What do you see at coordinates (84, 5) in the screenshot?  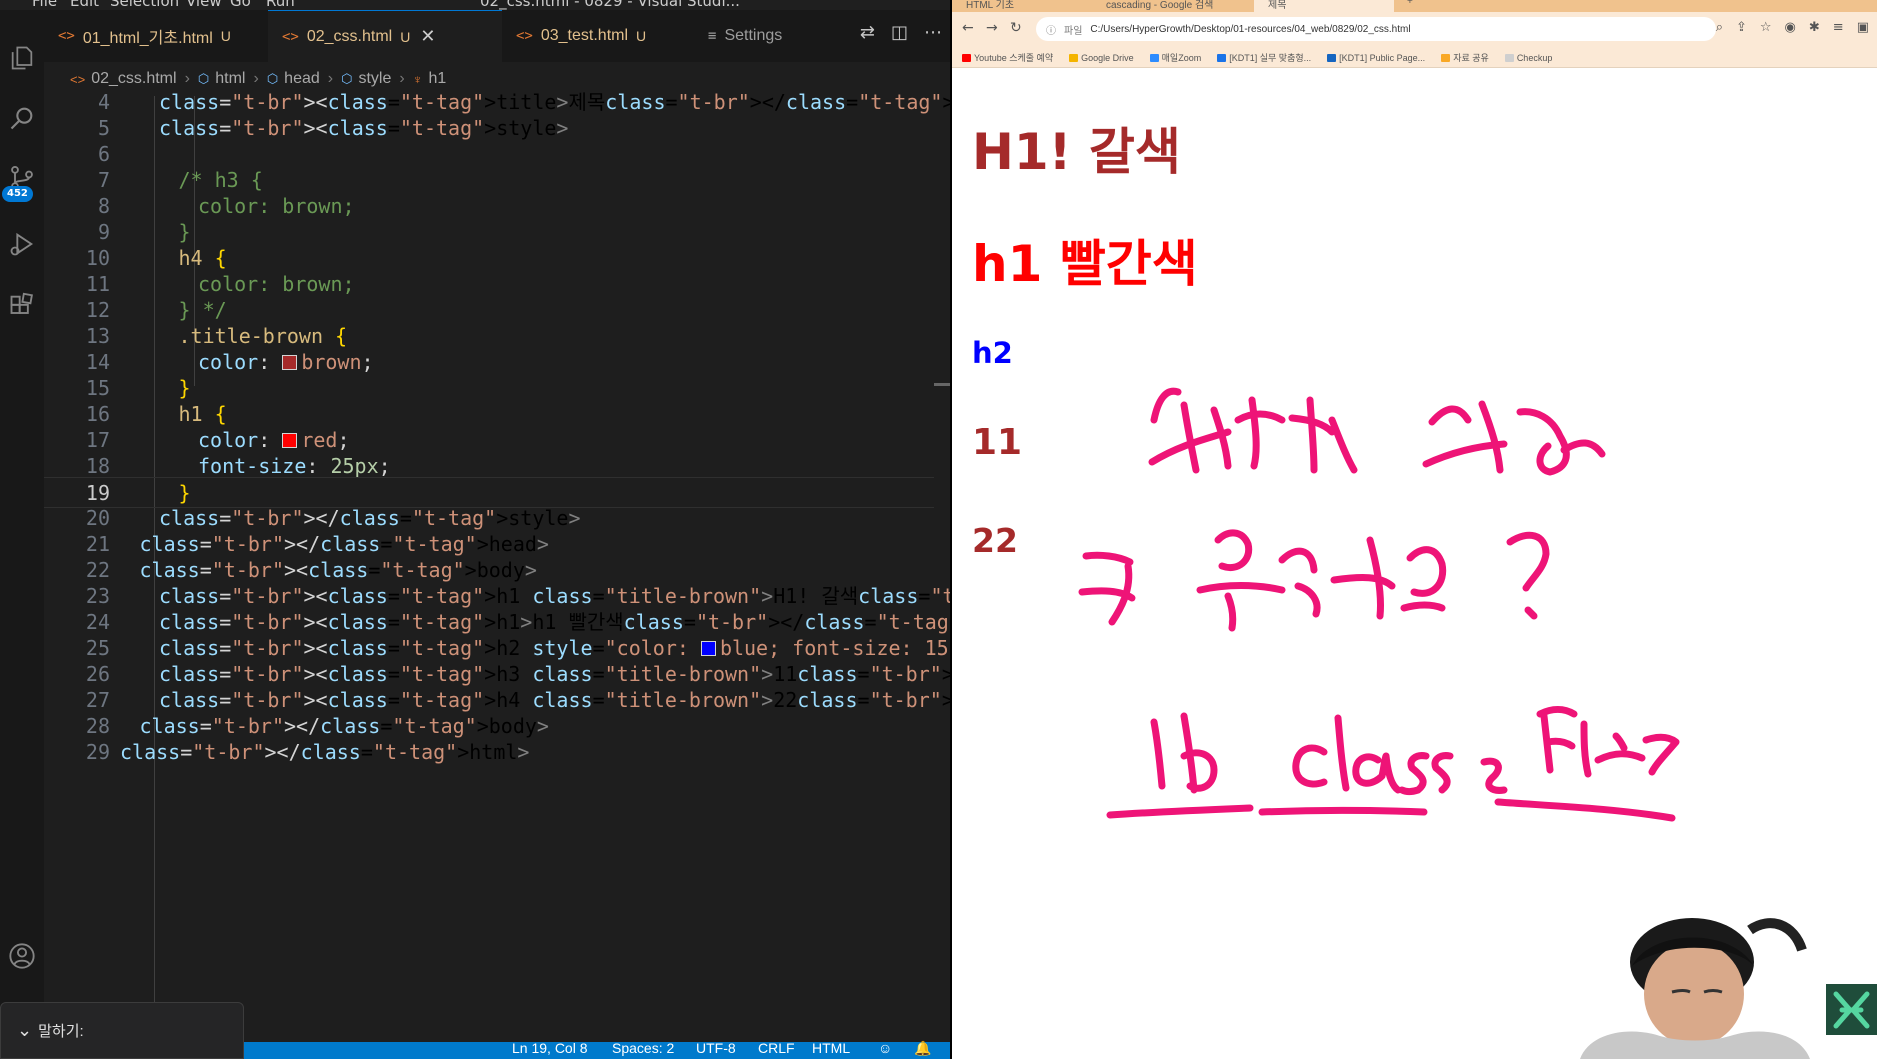 I see `menu-edit: Edit` at bounding box center [84, 5].